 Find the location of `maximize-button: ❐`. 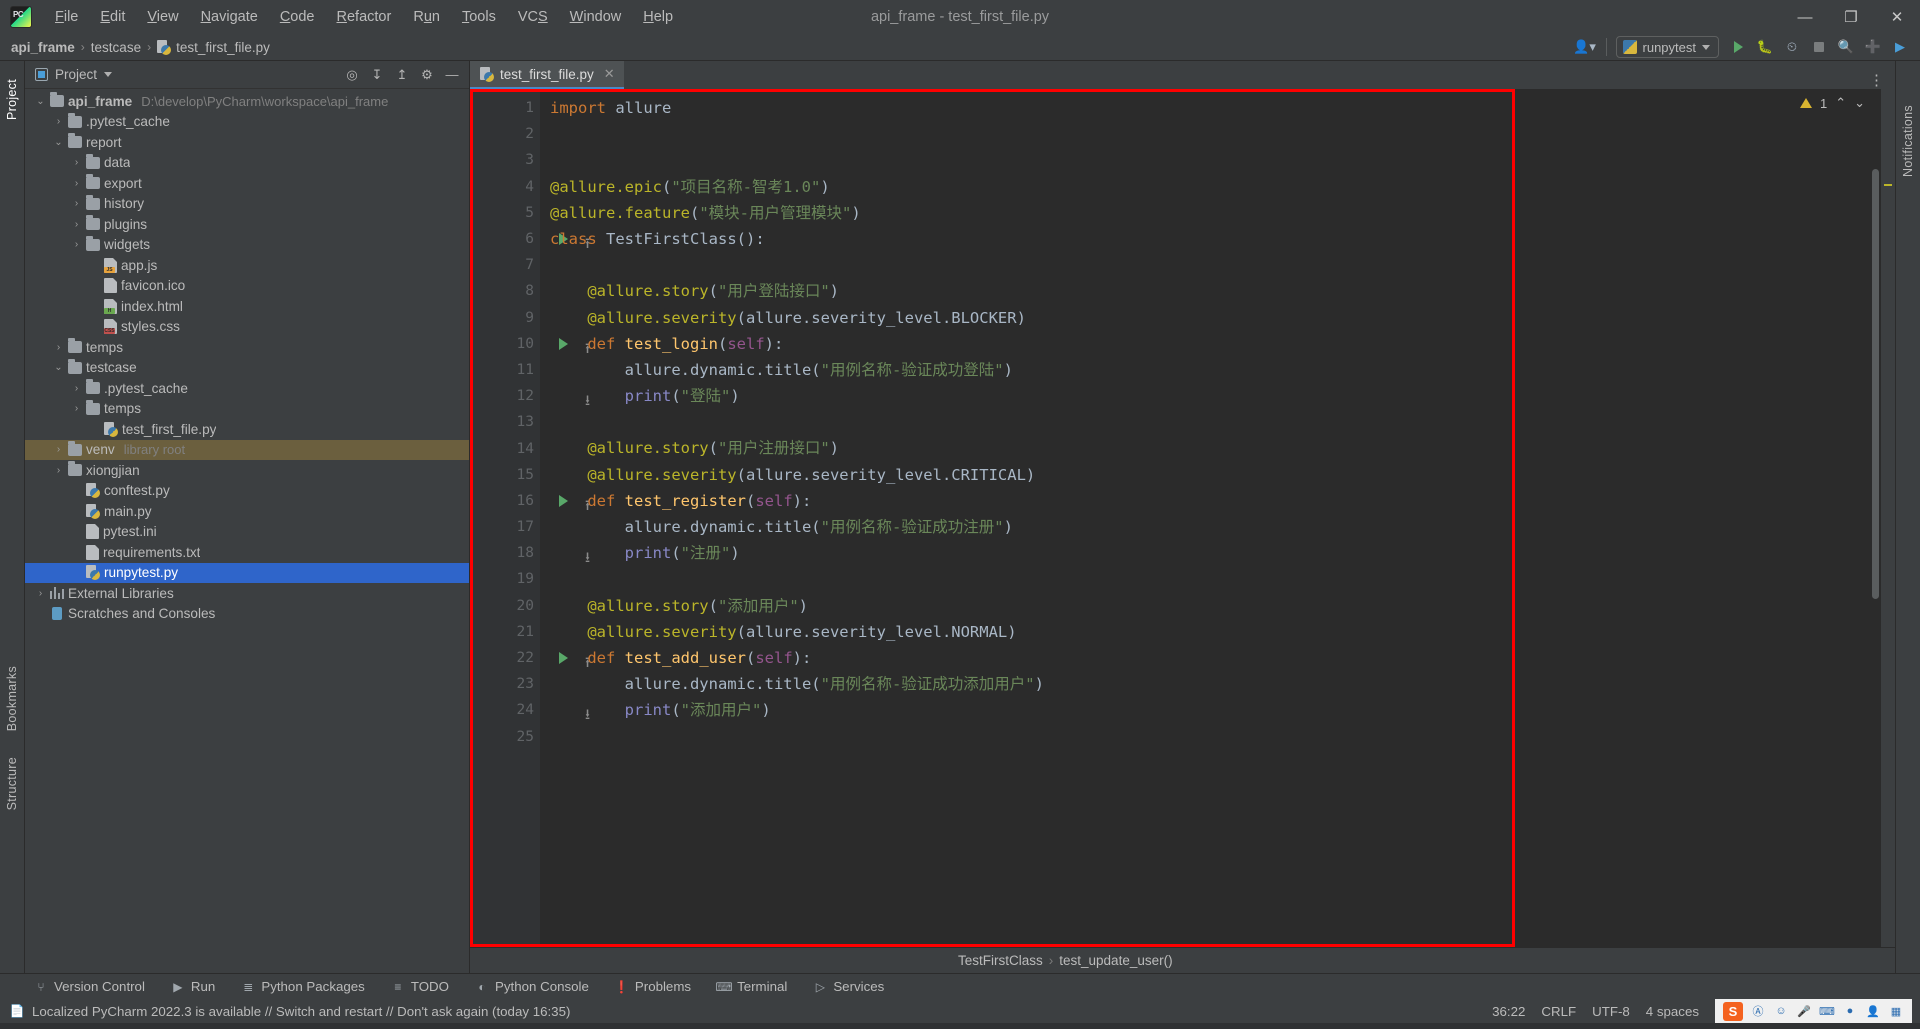

maximize-button: ❐ is located at coordinates (1851, 17).